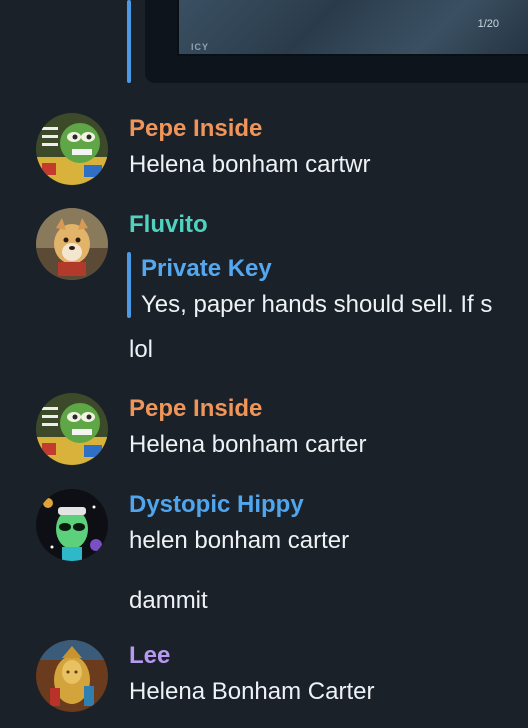  What do you see at coordinates (488, 24) in the screenshot?
I see `previous-image-page: 1/20` at bounding box center [488, 24].